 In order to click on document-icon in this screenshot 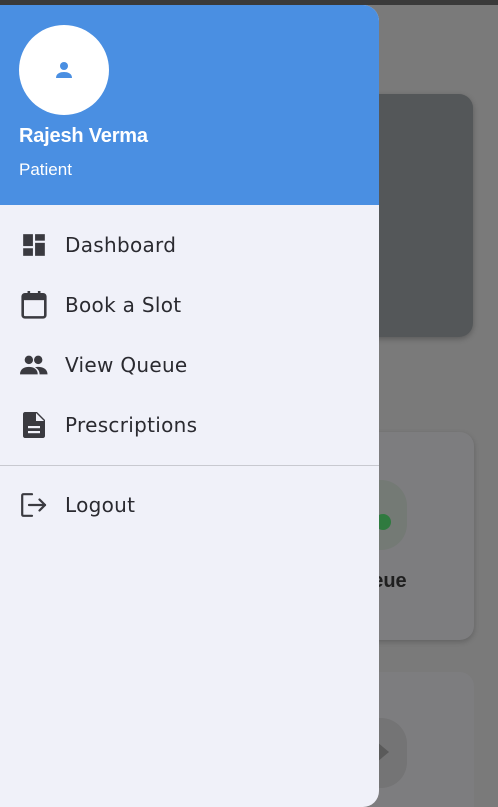, I will do `click(34, 425)`.